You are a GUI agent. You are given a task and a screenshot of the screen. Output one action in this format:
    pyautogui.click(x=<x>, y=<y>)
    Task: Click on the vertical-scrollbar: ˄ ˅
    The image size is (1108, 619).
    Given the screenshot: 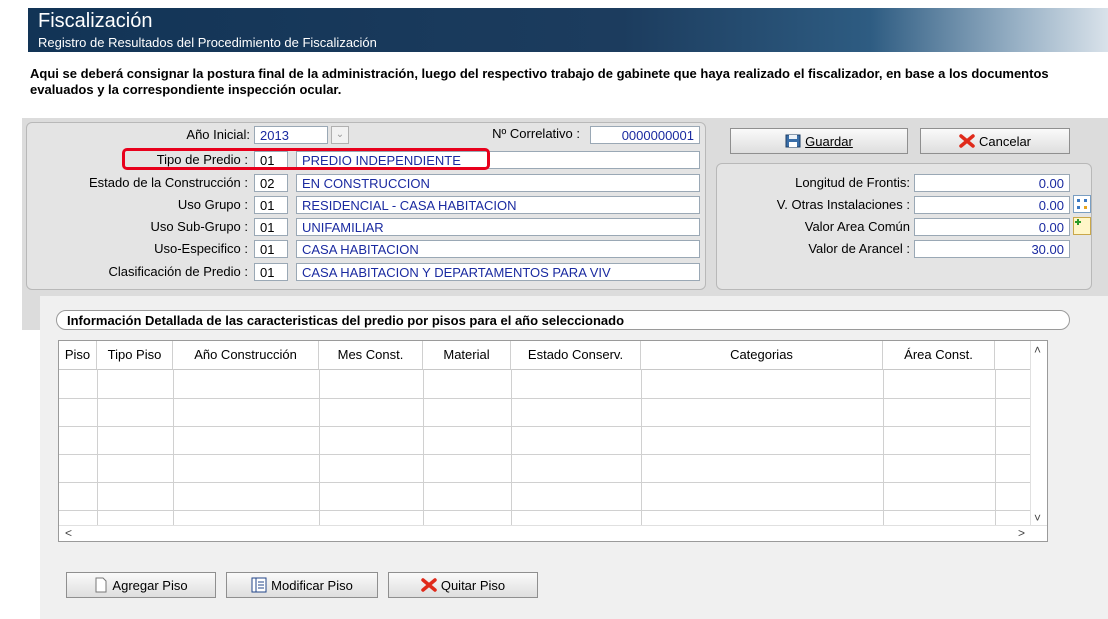 What is the action you would take?
    pyautogui.click(x=1038, y=434)
    